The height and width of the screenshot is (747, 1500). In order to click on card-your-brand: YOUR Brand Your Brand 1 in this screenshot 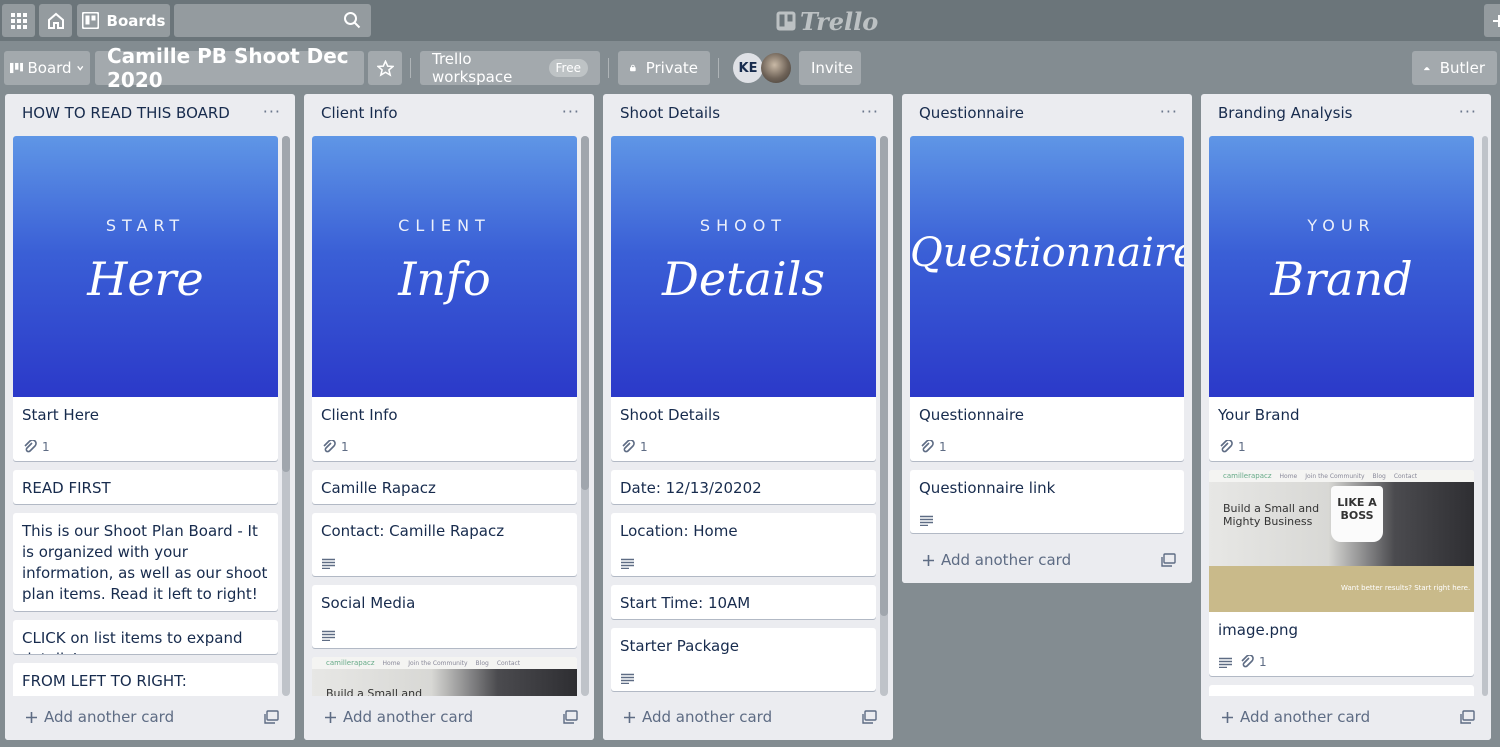, I will do `click(1341, 298)`.